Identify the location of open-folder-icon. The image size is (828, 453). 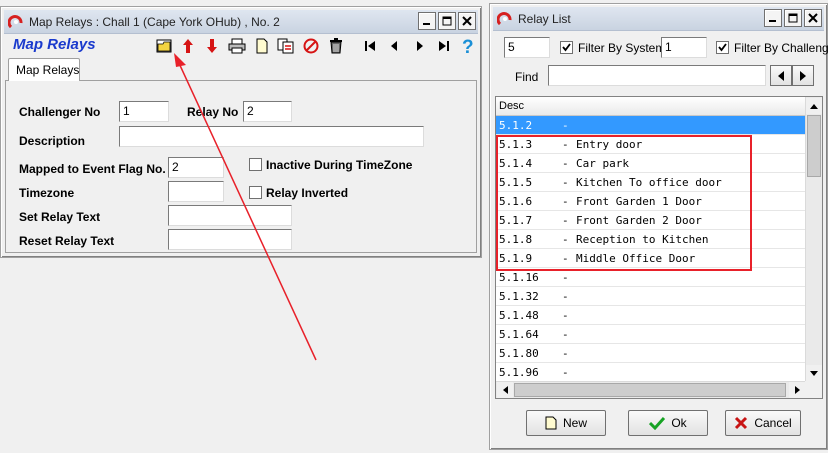
(164, 46).